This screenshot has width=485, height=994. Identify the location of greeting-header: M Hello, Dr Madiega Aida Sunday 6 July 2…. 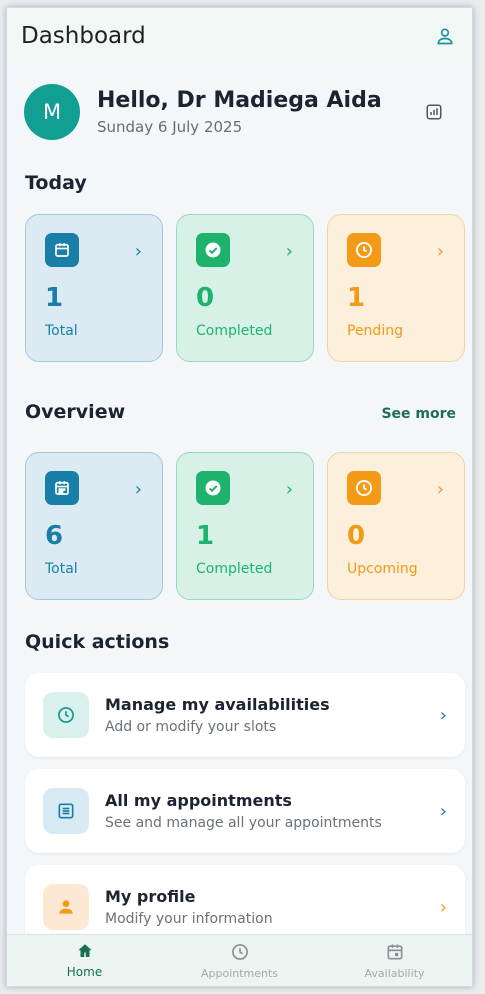
(239, 112).